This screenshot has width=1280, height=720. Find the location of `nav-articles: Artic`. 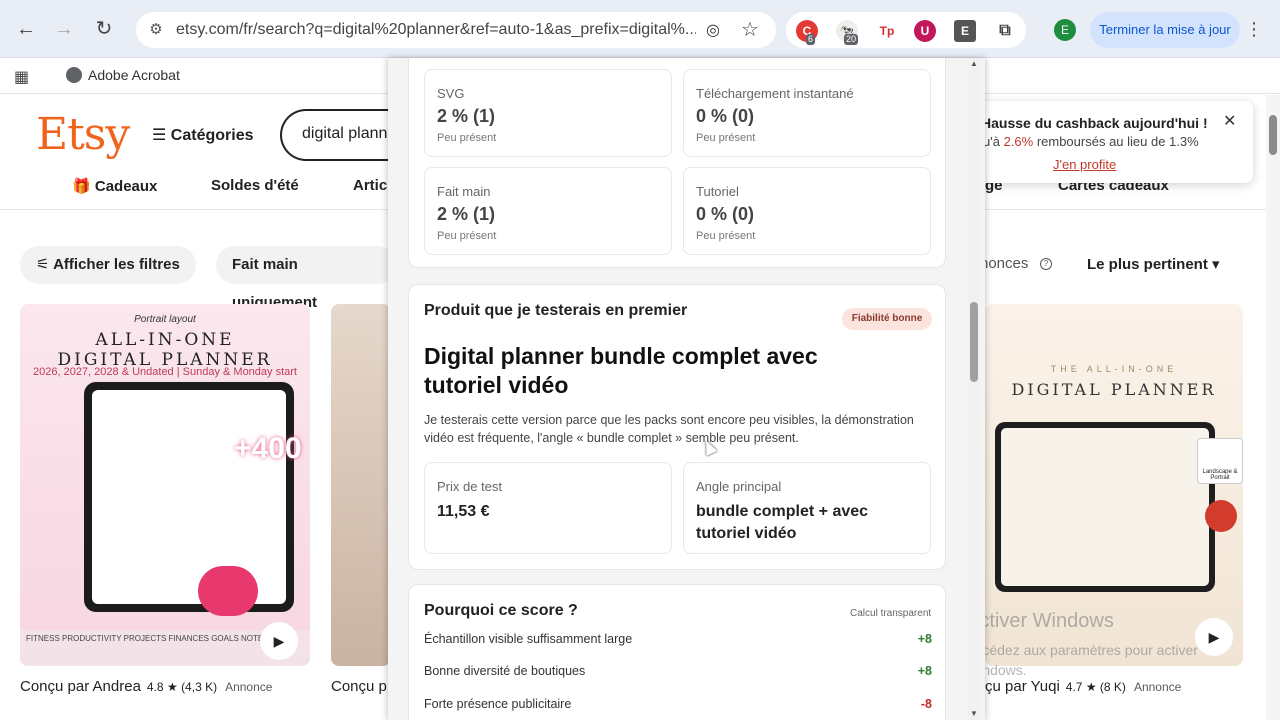

nav-articles: Artic is located at coordinates (370, 185).